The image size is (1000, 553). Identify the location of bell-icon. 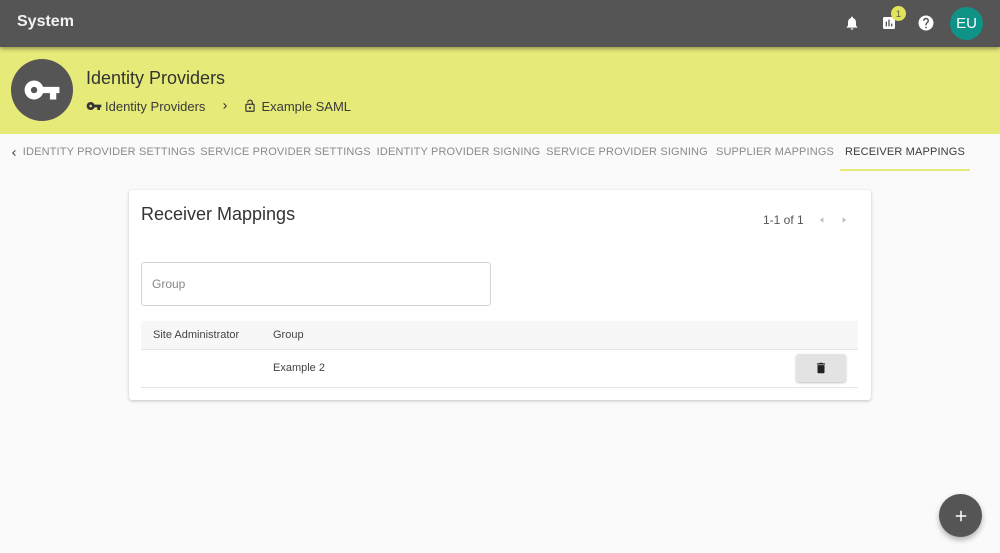
(852, 23).